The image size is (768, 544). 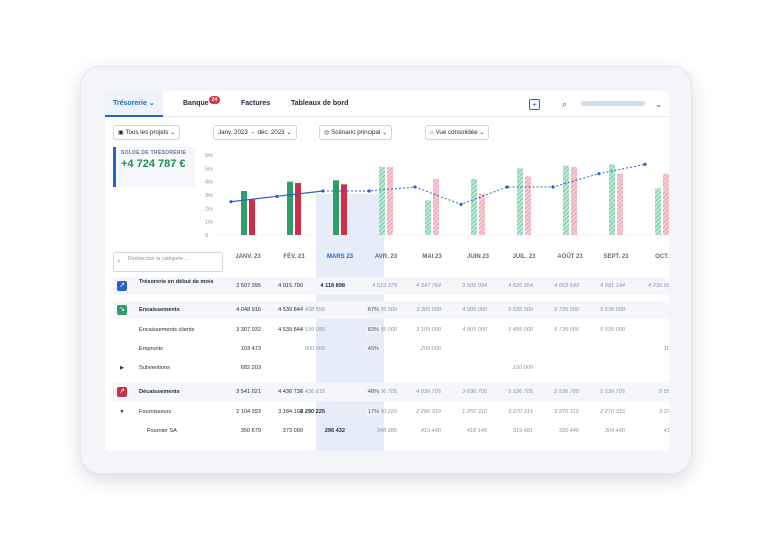 What do you see at coordinates (664, 392) in the screenshot?
I see `table-cell: 5 556` at bounding box center [664, 392].